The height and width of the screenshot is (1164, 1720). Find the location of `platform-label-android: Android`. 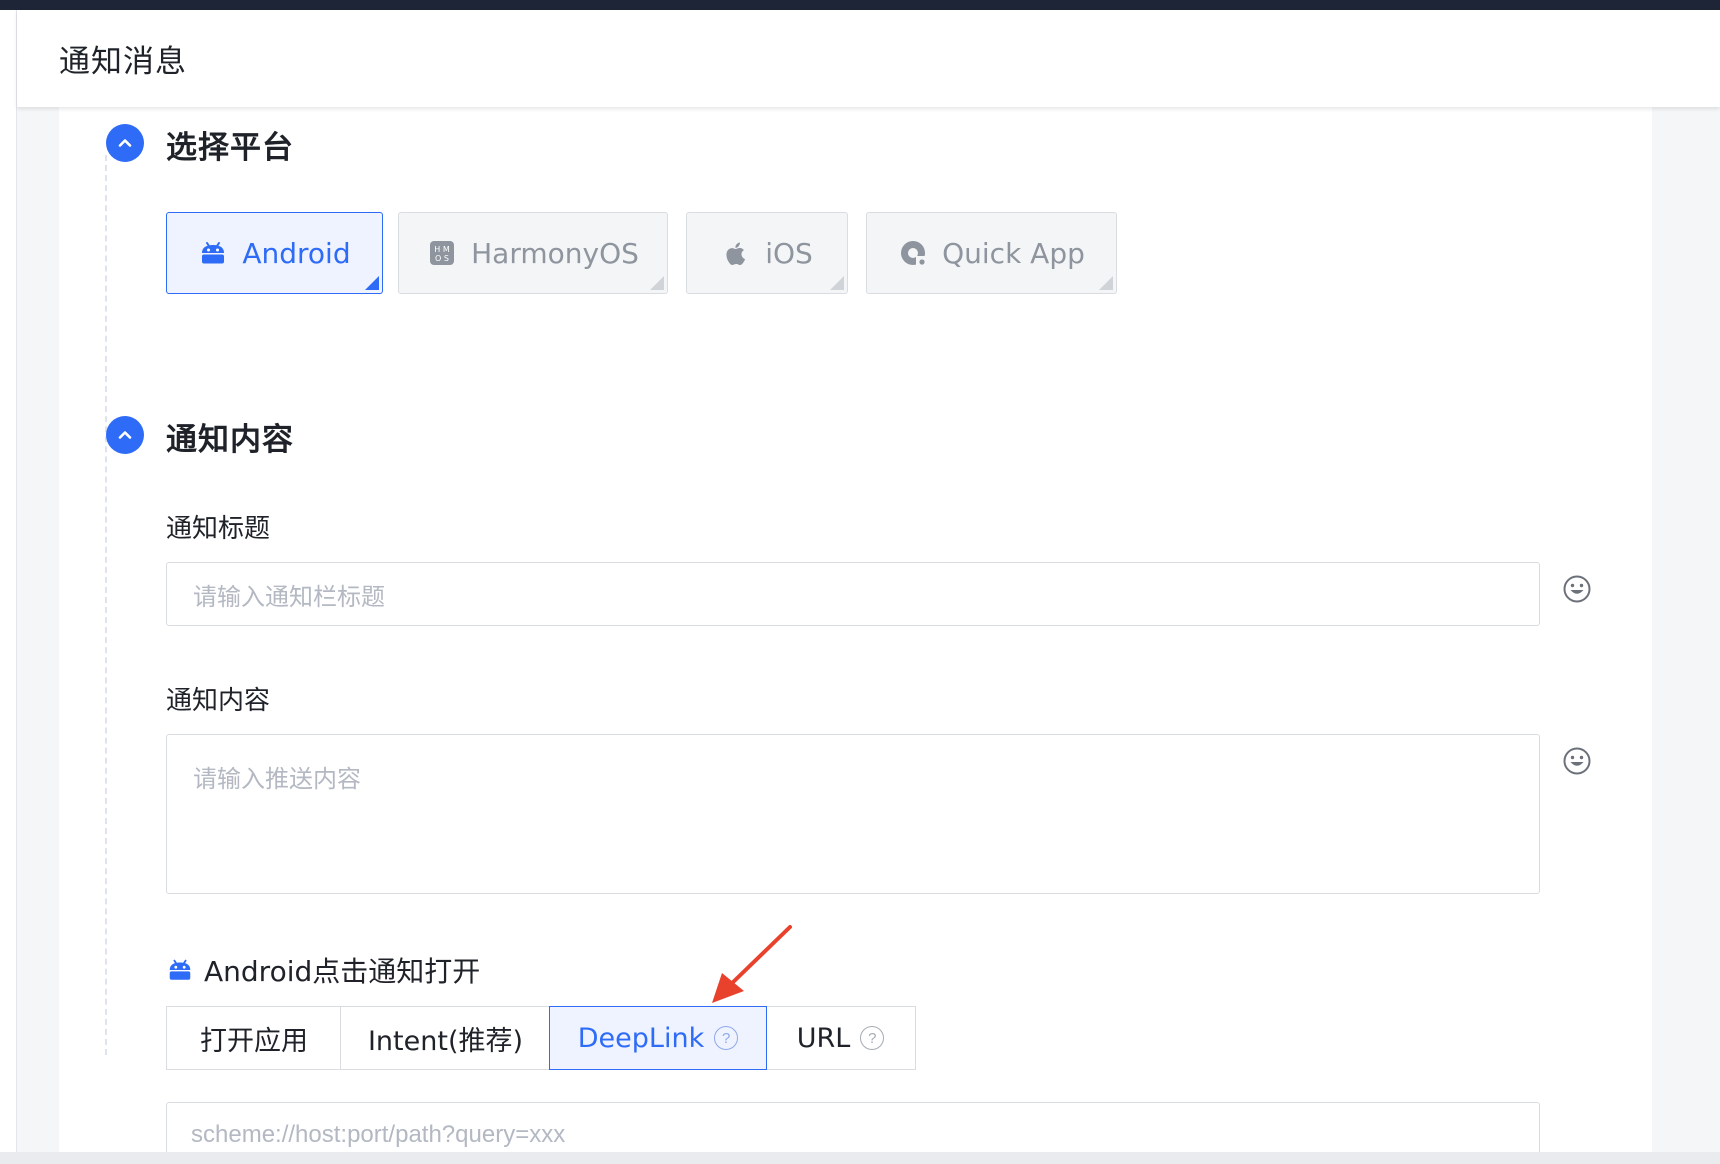

platform-label-android: Android is located at coordinates (296, 253).